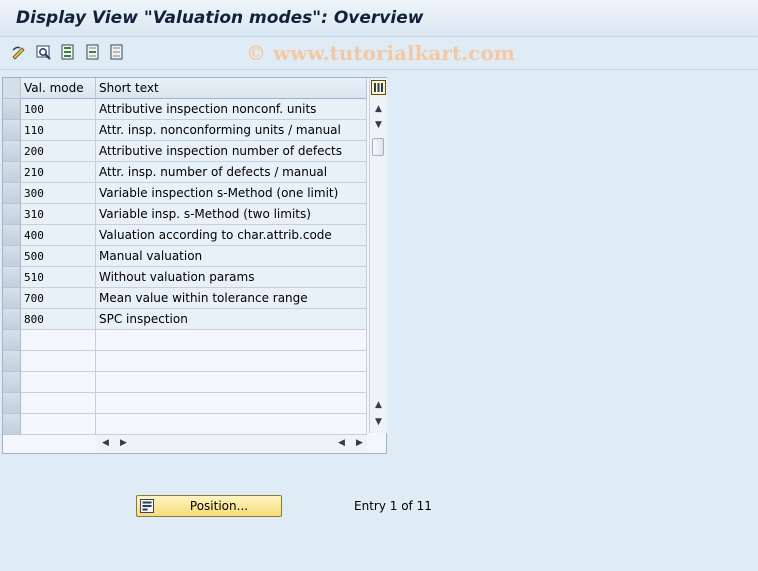 This screenshot has width=758, height=571. Describe the element at coordinates (378, 109) in the screenshot. I see `scroll-up-icon: ▲` at that location.